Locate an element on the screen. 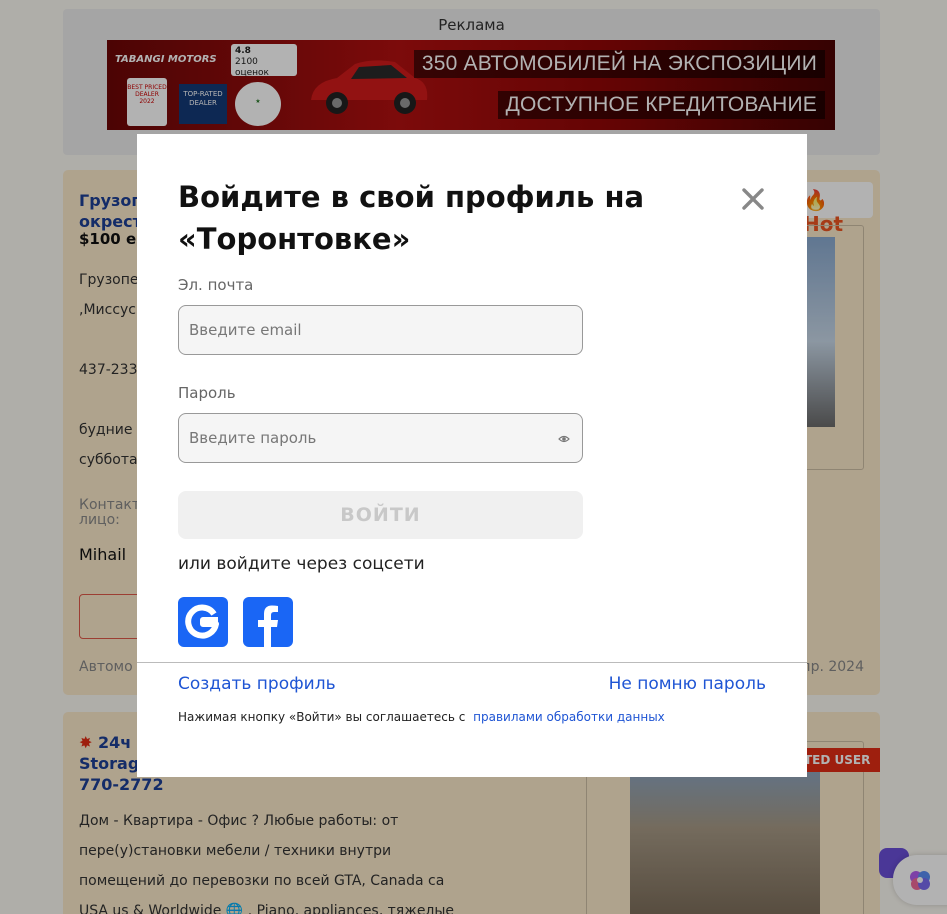  eye-icon is located at coordinates (564, 439).